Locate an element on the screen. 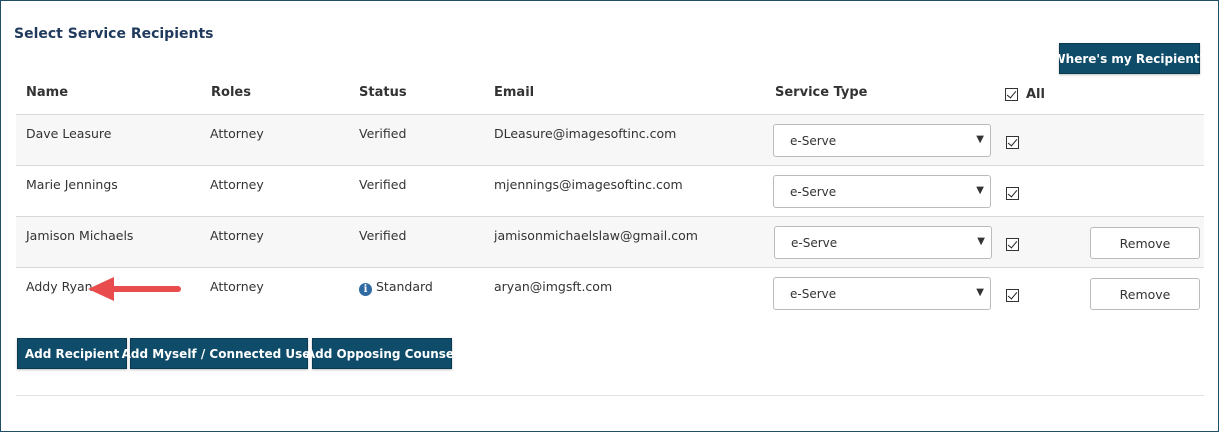 This screenshot has width=1219, height=432. add-opposing-counsel-button: Add Opposing Counsel is located at coordinates (382, 353).